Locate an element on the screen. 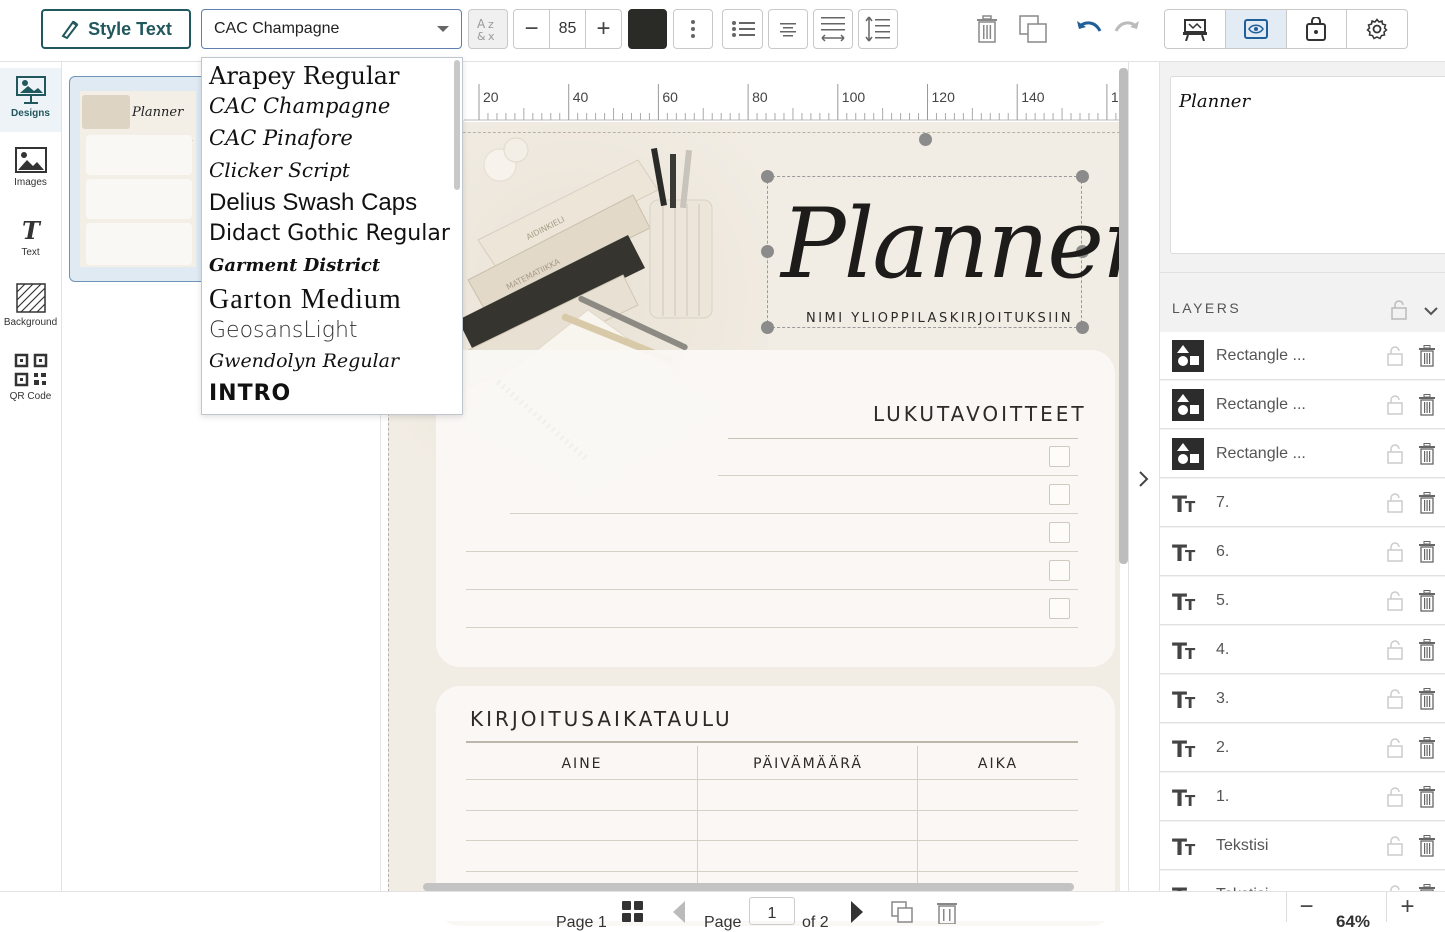 The height and width of the screenshot is (932, 1445). copy-page-icon is located at coordinates (902, 912).